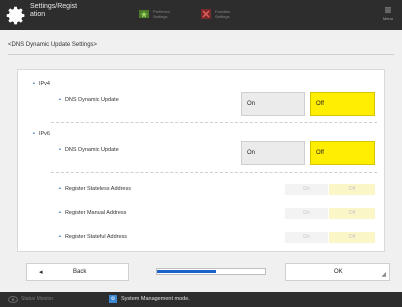 Image resolution: width=402 pixels, height=307 pixels. Describe the element at coordinates (206, 14) in the screenshot. I see `tools-icon` at that location.